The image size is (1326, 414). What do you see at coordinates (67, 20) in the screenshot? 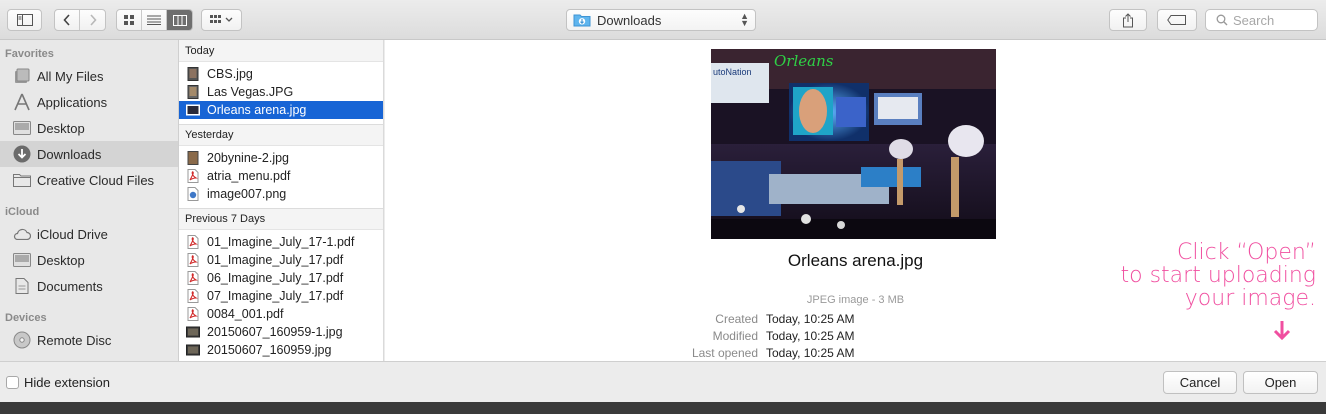
I see `back-button` at bounding box center [67, 20].